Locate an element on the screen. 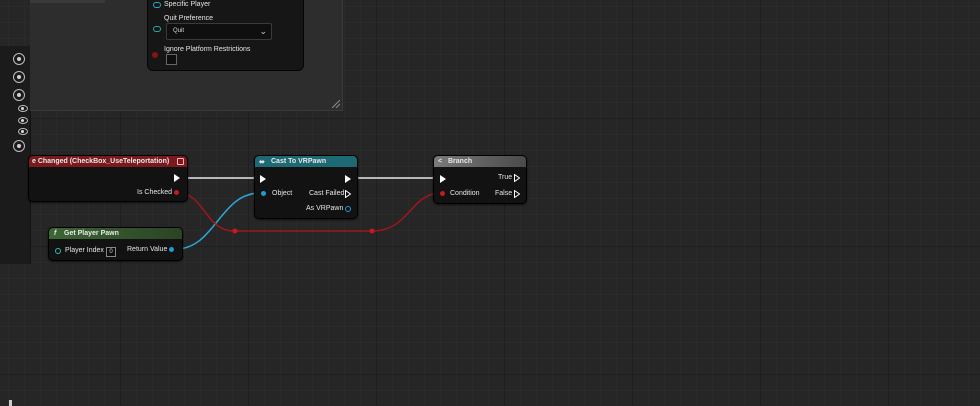 This screenshot has height=406, width=980. false-label: False is located at coordinates (504, 193).